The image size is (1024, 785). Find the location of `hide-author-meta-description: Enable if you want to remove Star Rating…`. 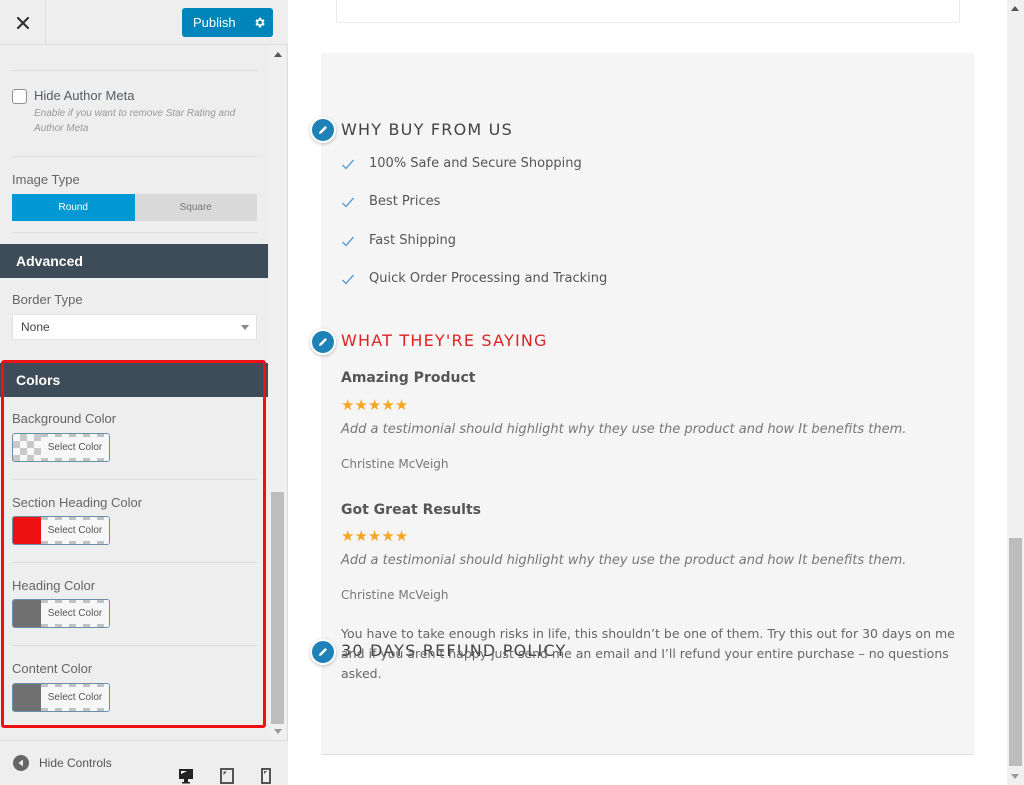

hide-author-meta-description: Enable if you want to remove Star Rating… is located at coordinates (135, 121).